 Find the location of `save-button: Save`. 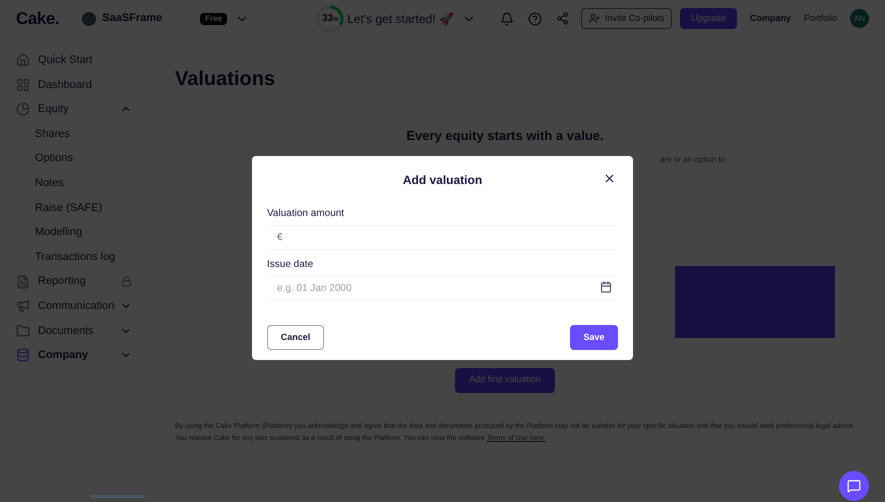

save-button: Save is located at coordinates (594, 337).